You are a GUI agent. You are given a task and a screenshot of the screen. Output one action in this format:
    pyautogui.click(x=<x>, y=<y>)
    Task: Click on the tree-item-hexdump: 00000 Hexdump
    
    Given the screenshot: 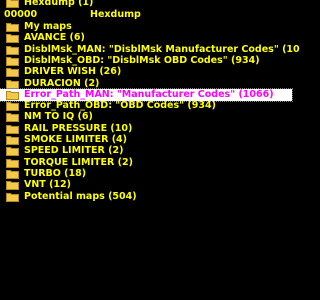 What is the action you would take?
    pyautogui.click(x=146, y=15)
    